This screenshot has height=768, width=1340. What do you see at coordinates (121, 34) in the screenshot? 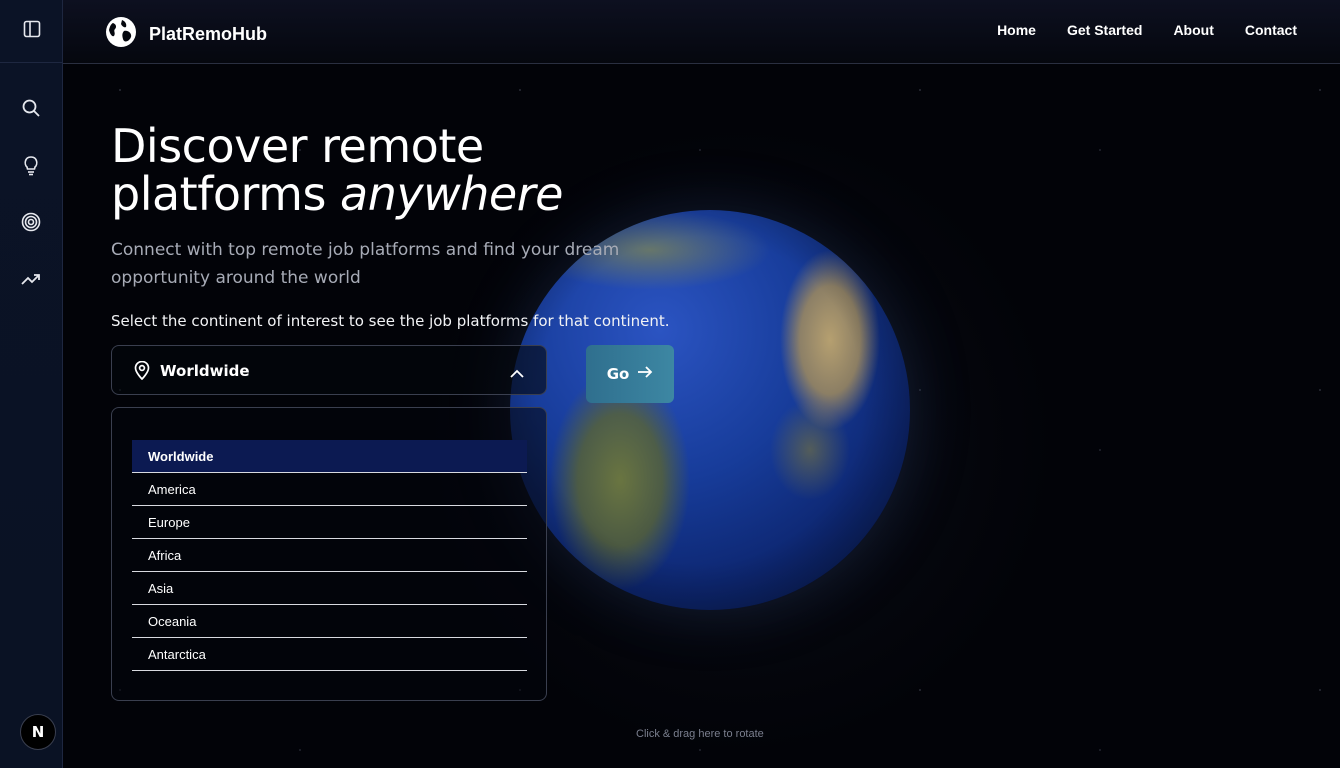
I see `globe-logo-icon` at bounding box center [121, 34].